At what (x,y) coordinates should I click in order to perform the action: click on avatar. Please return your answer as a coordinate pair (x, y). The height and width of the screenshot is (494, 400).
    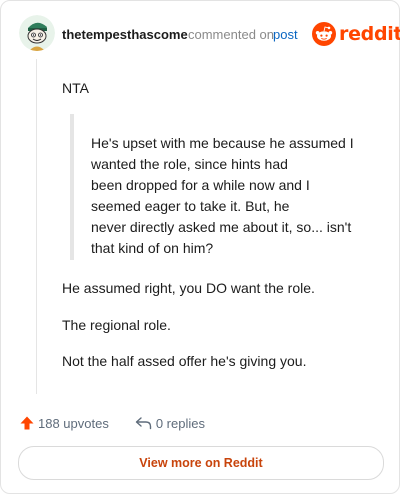
    Looking at the image, I should click on (37, 33).